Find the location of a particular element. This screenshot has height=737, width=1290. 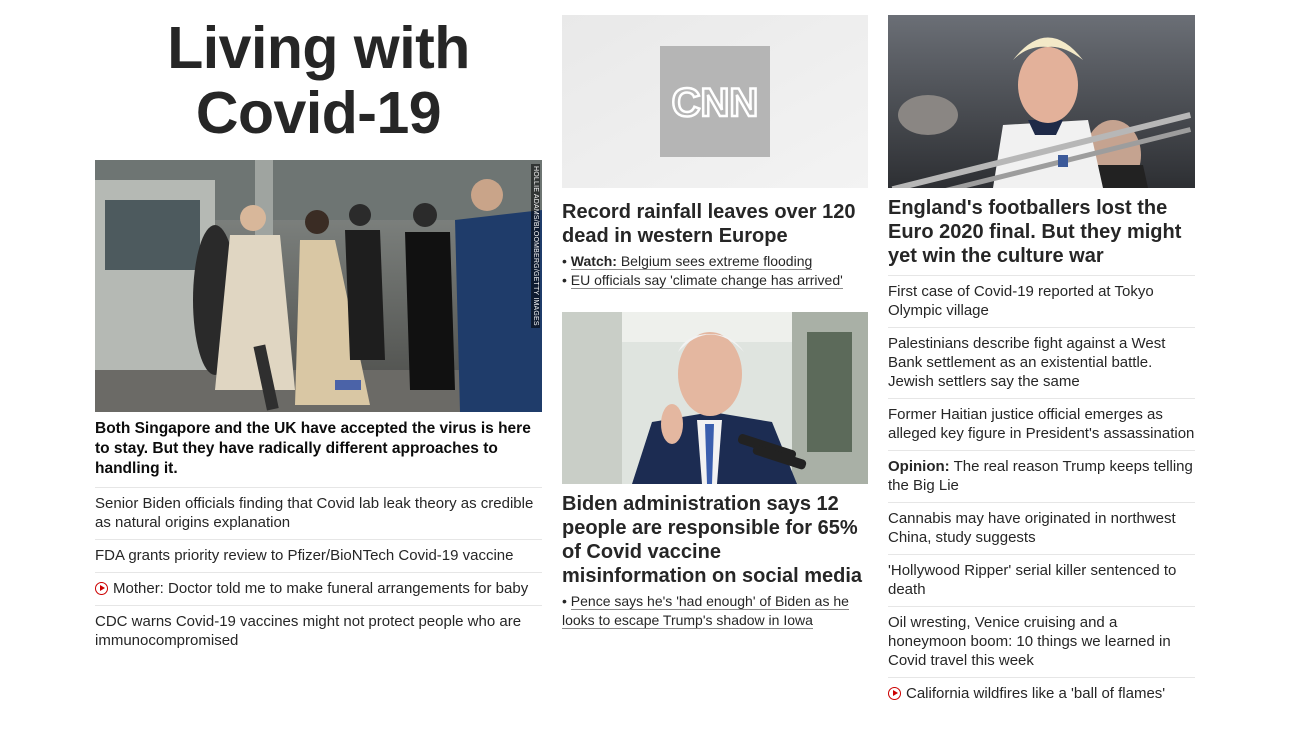

stadium-photo is located at coordinates (1041, 101).